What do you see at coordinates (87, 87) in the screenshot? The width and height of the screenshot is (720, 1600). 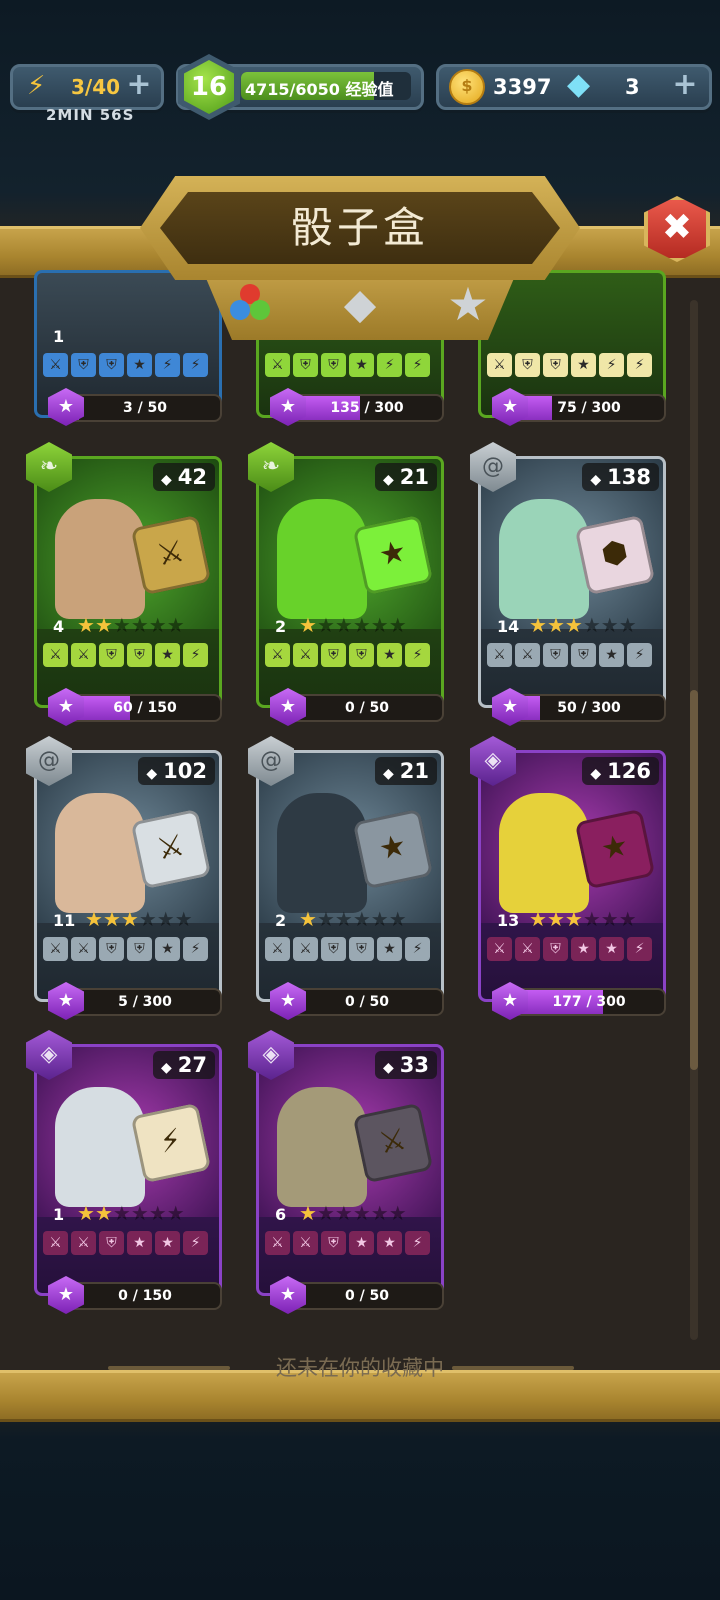 I see `energy-counter: ⚡ 3/40 +` at bounding box center [87, 87].